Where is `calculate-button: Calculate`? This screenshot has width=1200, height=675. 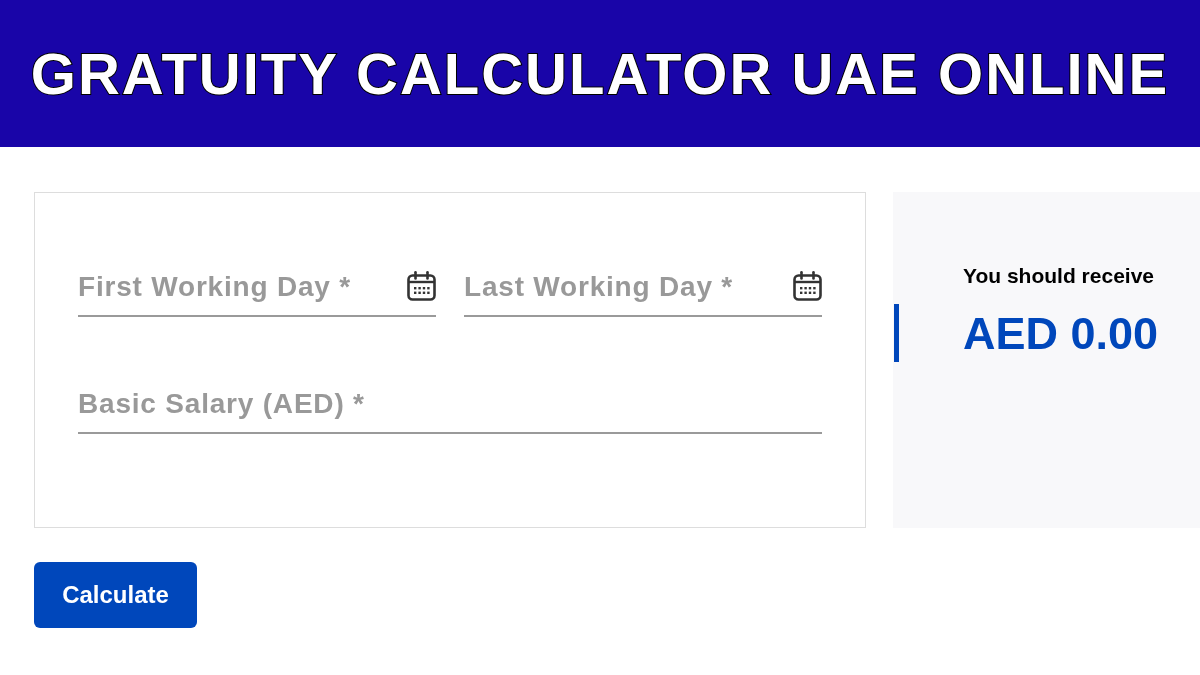
calculate-button: Calculate is located at coordinates (115, 595).